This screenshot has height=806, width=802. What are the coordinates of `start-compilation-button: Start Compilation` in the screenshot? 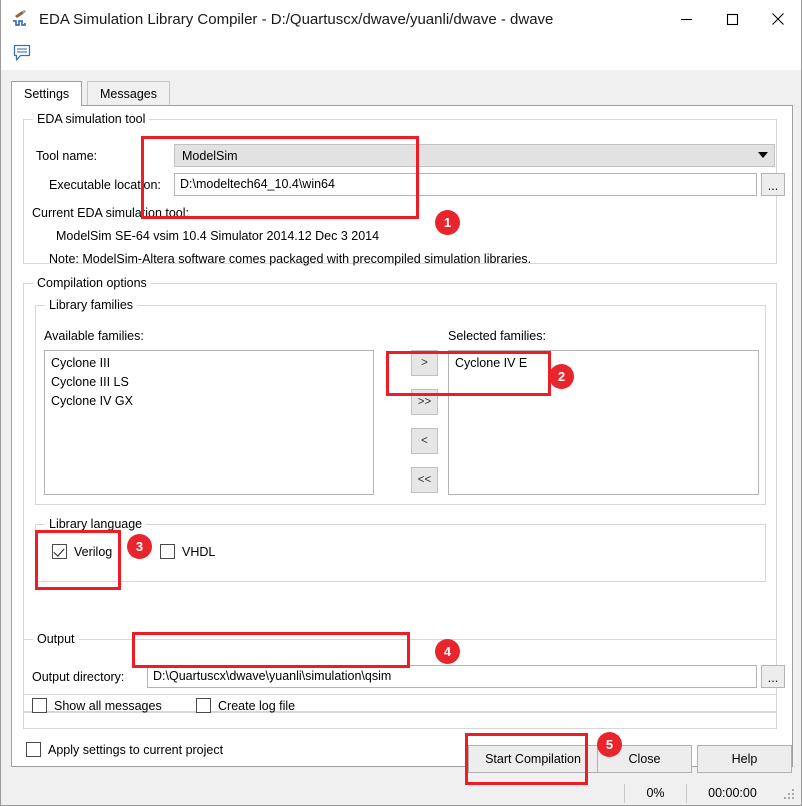 It's located at (533, 759).